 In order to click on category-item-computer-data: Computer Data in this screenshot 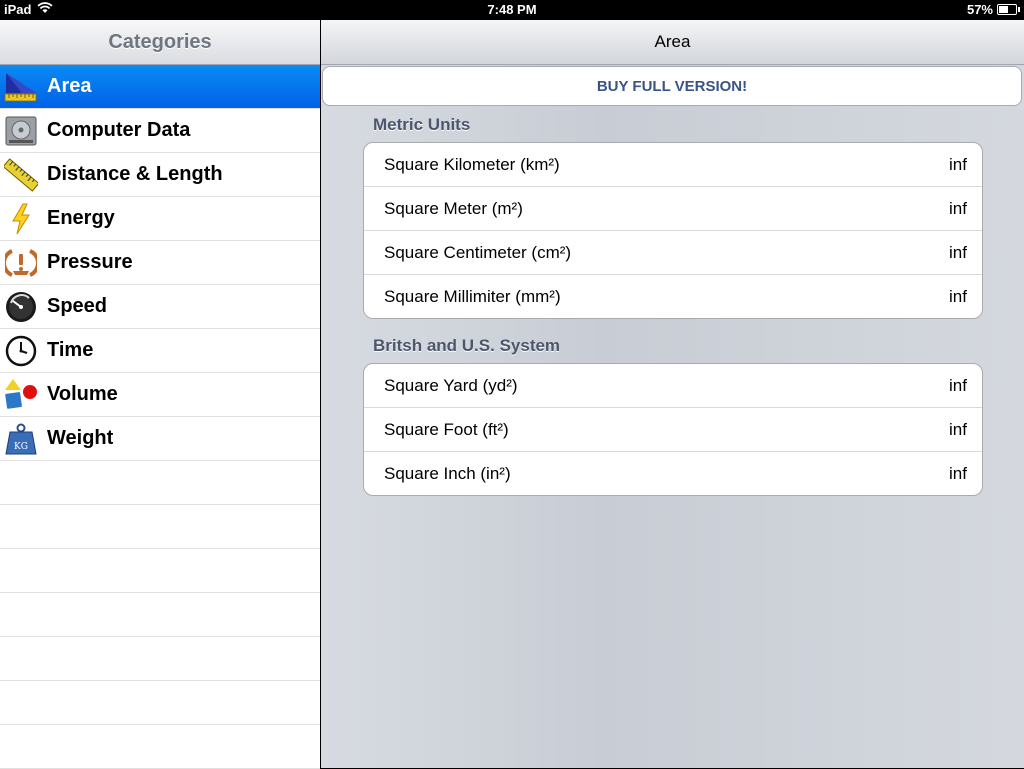, I will do `click(160, 131)`.